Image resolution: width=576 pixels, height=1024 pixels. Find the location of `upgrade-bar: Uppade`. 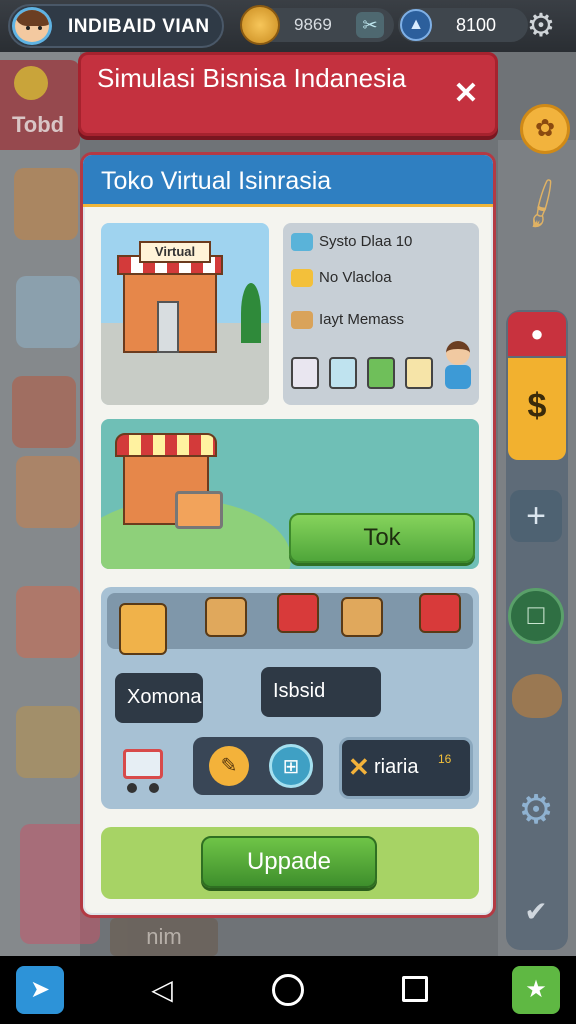

upgrade-bar: Uppade is located at coordinates (290, 863).